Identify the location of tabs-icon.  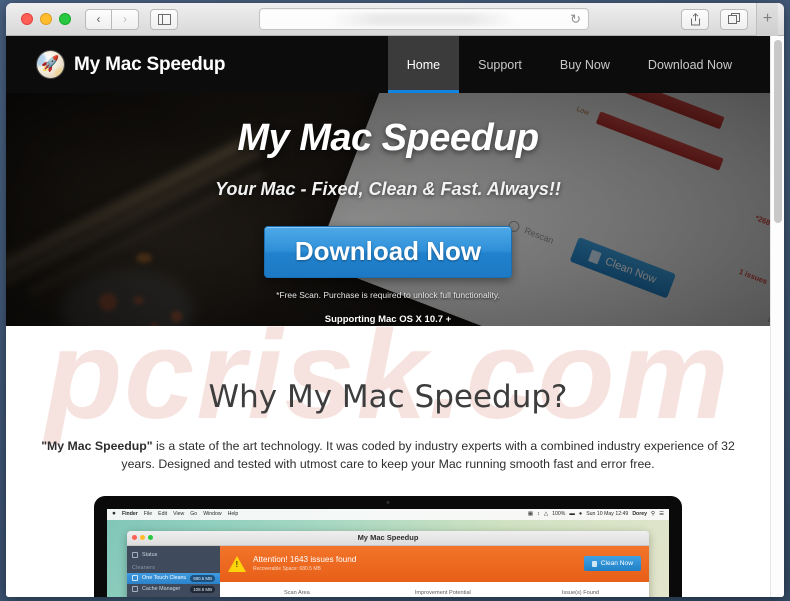
(734, 18).